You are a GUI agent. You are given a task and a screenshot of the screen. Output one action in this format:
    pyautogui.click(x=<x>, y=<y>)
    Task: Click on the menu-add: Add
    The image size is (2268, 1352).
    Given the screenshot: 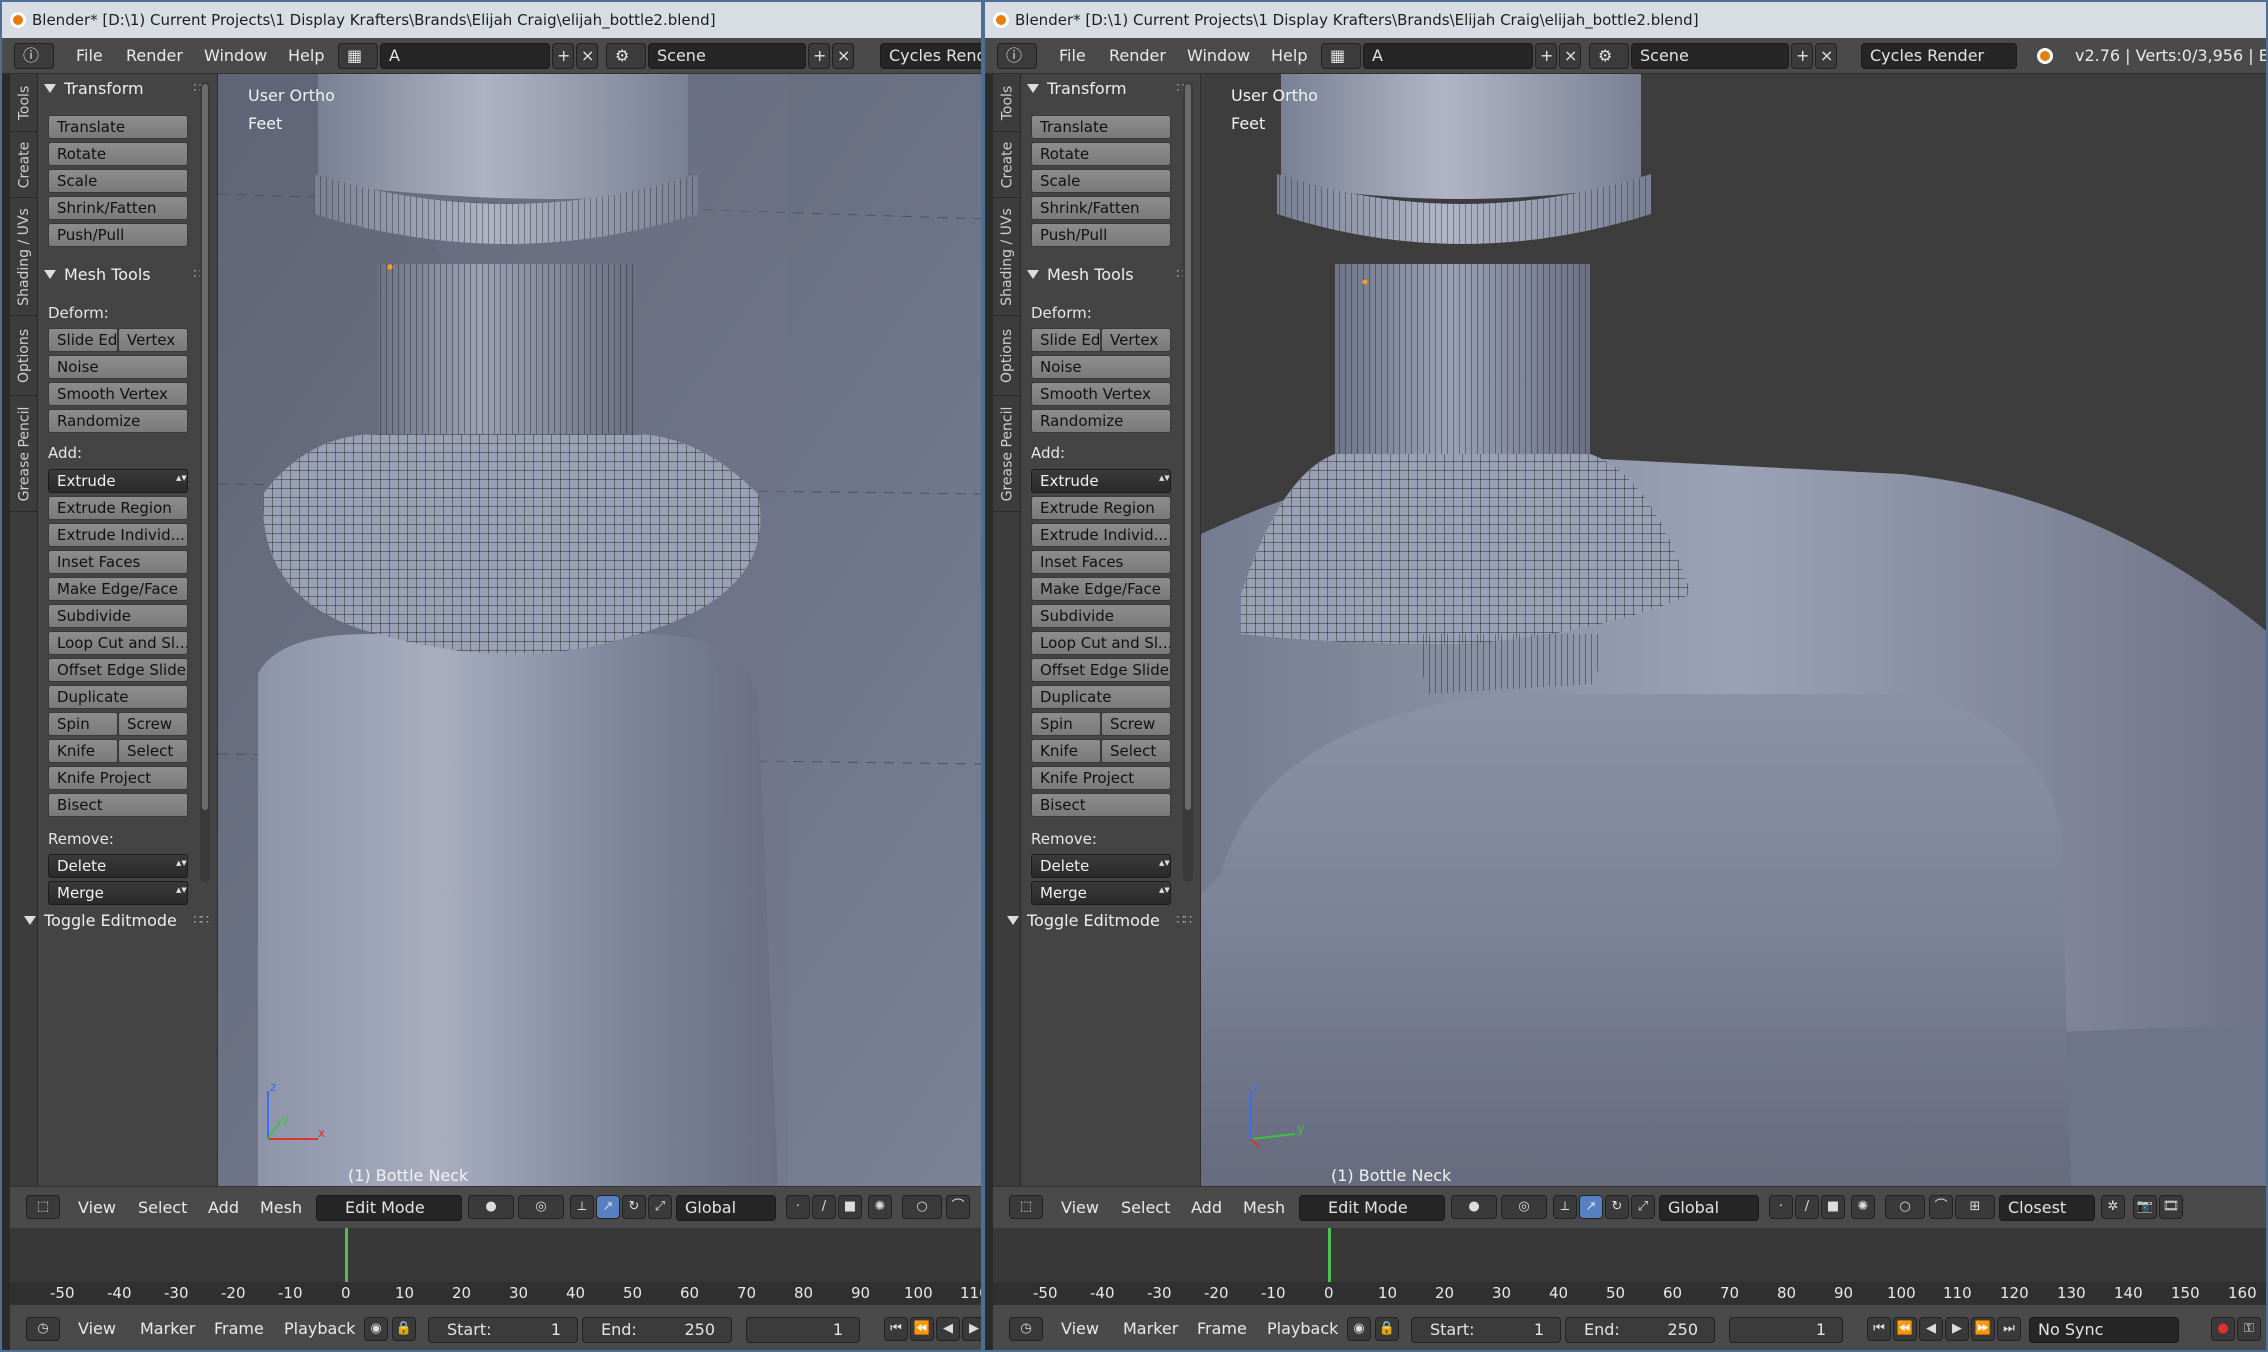 What is the action you would take?
    pyautogui.click(x=223, y=1205)
    